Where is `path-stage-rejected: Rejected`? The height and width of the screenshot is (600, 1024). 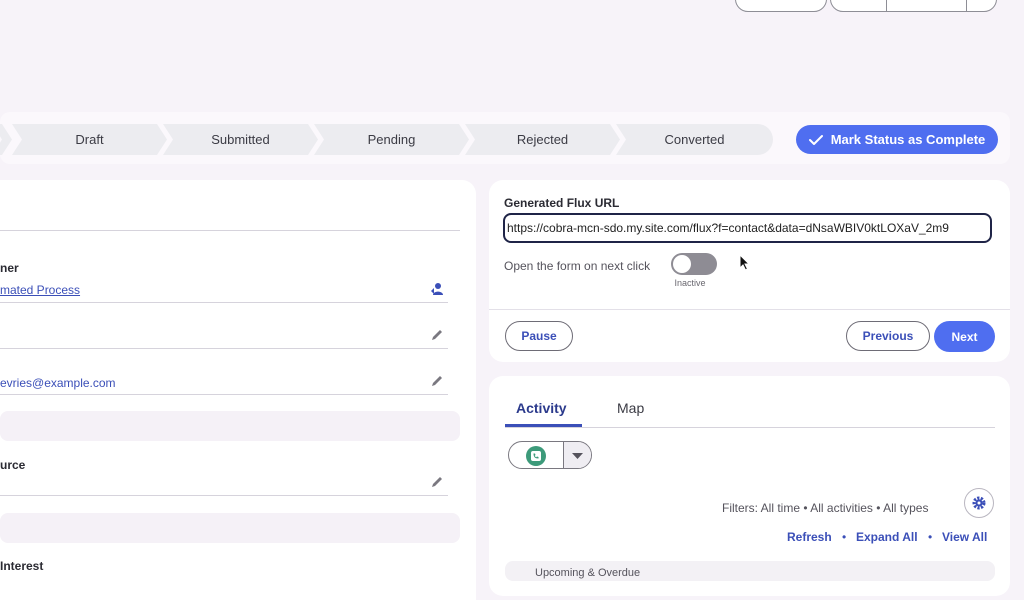
path-stage-rejected: Rejected is located at coordinates (542, 139).